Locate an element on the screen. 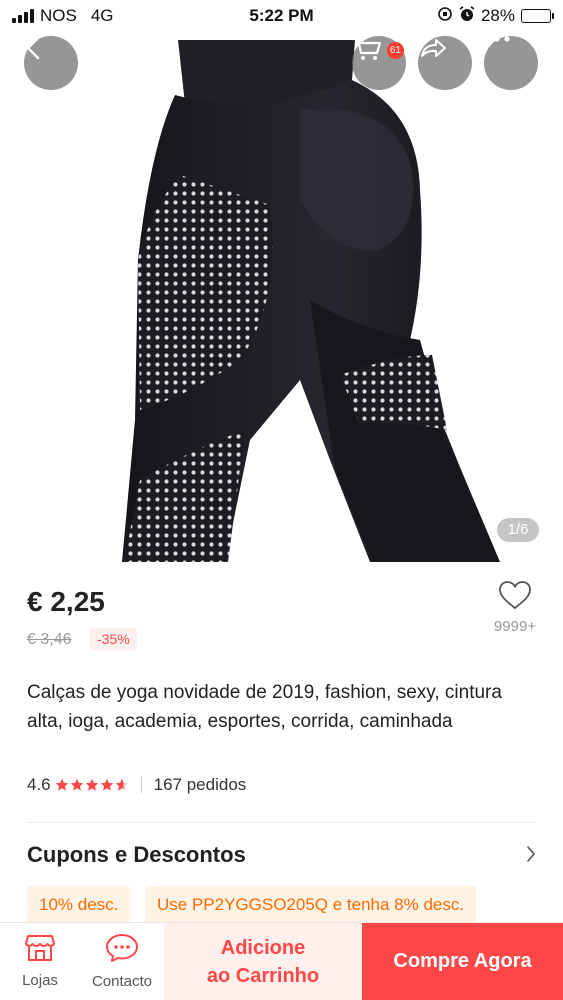 The height and width of the screenshot is (1000, 563). current-price: € 2,25 is located at coordinates (66, 601).